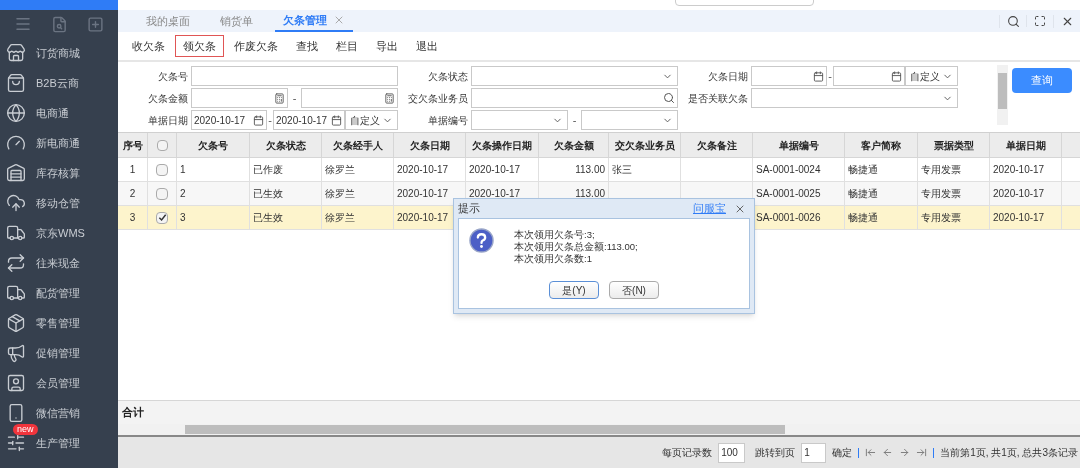 The height and width of the screenshot is (468, 1080). I want to click on field-label: 欠条状态, so click(447, 76).